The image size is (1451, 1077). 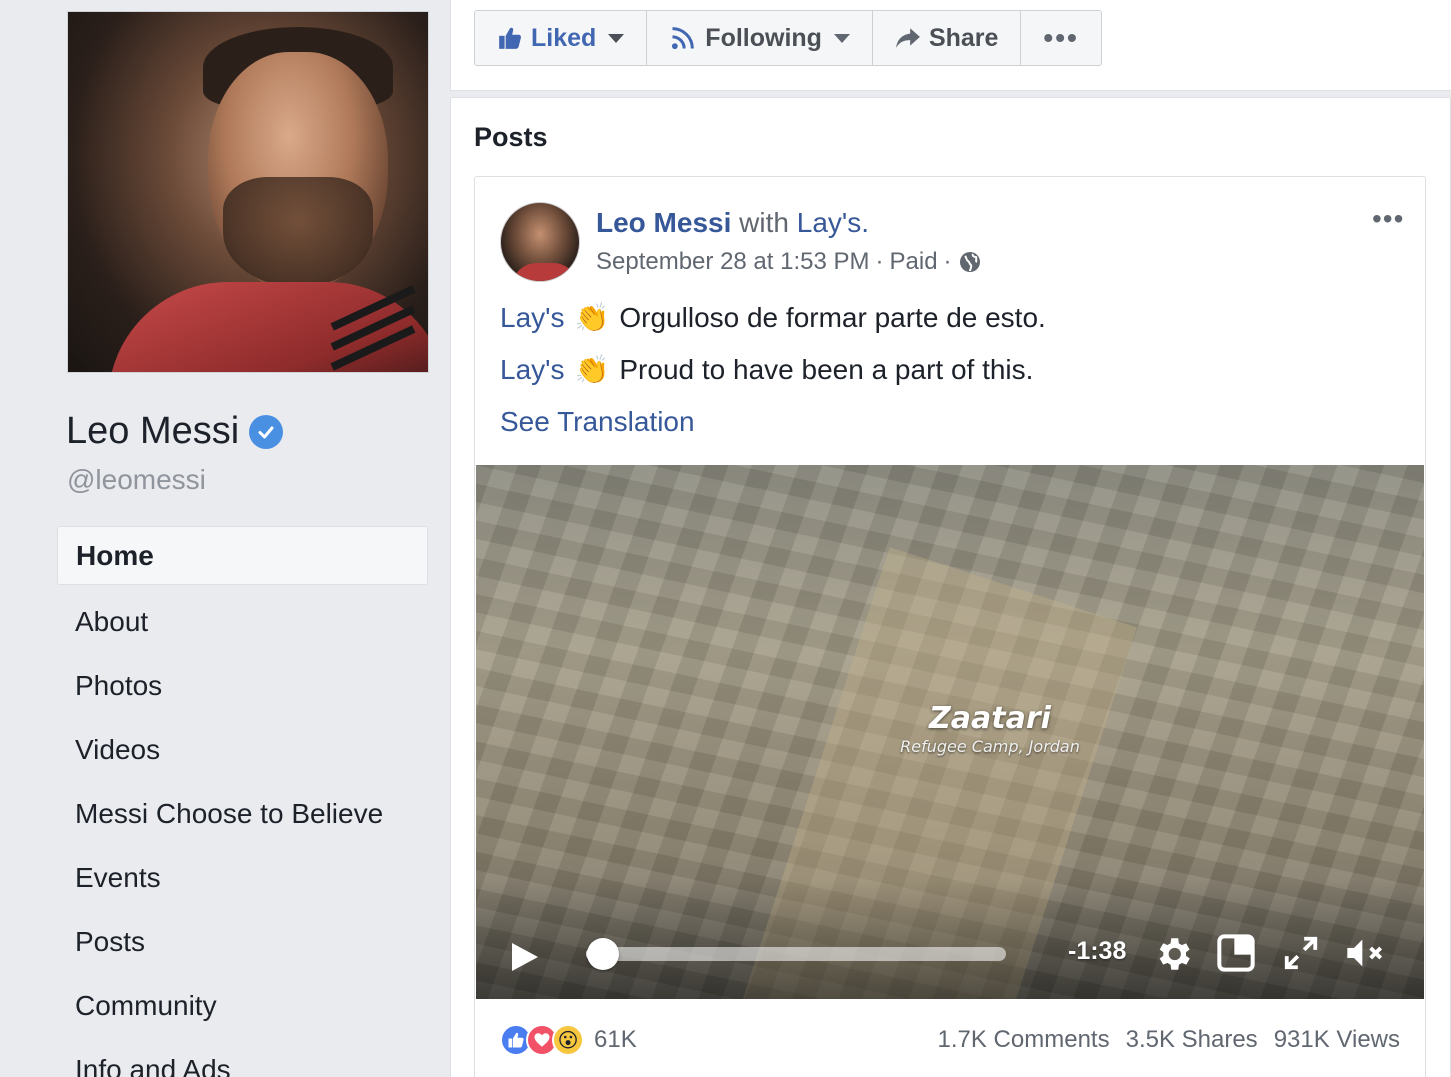 What do you see at coordinates (970, 262) in the screenshot?
I see `globe-icon` at bounding box center [970, 262].